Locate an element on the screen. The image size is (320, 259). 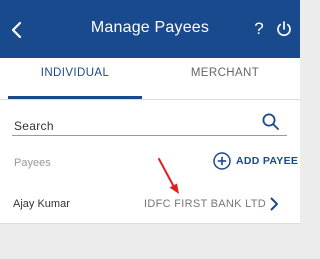
add-payee-button: ADD PAYEE is located at coordinates (255, 161).